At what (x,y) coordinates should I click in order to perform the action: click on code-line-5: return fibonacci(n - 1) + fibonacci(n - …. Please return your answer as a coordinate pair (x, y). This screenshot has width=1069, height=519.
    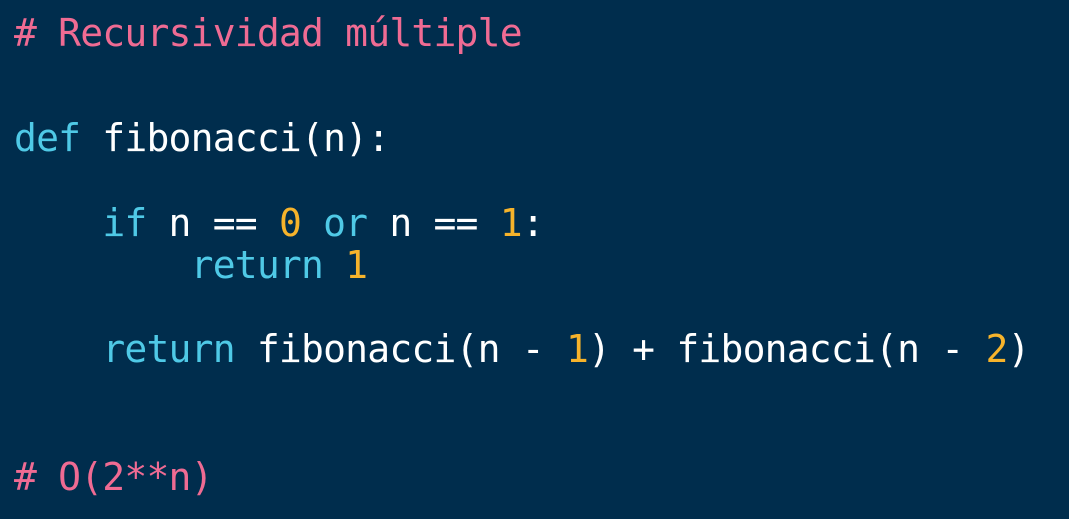
    Looking at the image, I should click on (522, 349).